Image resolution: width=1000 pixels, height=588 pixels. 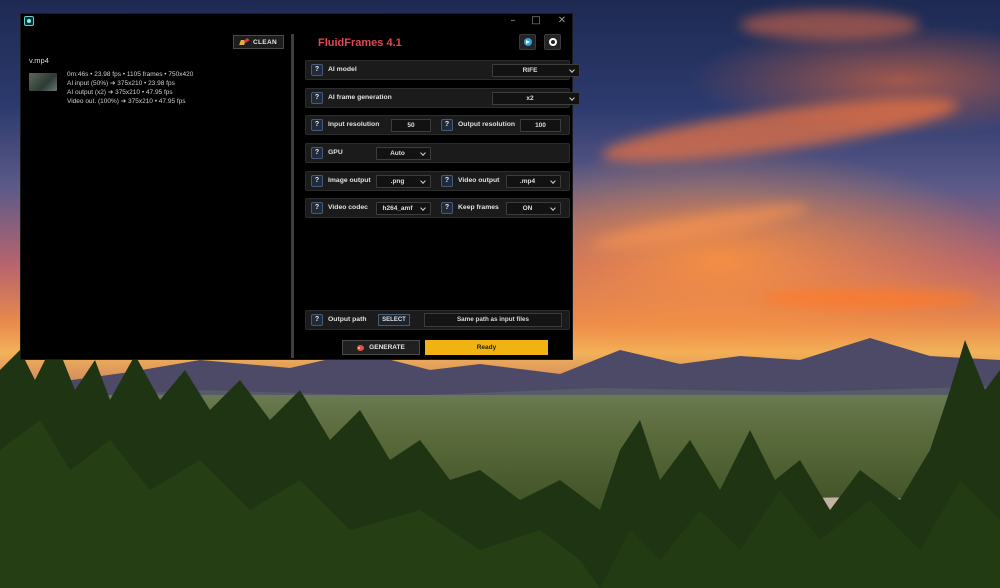 I want to click on gpu-dropdown: Auto, so click(x=403, y=153).